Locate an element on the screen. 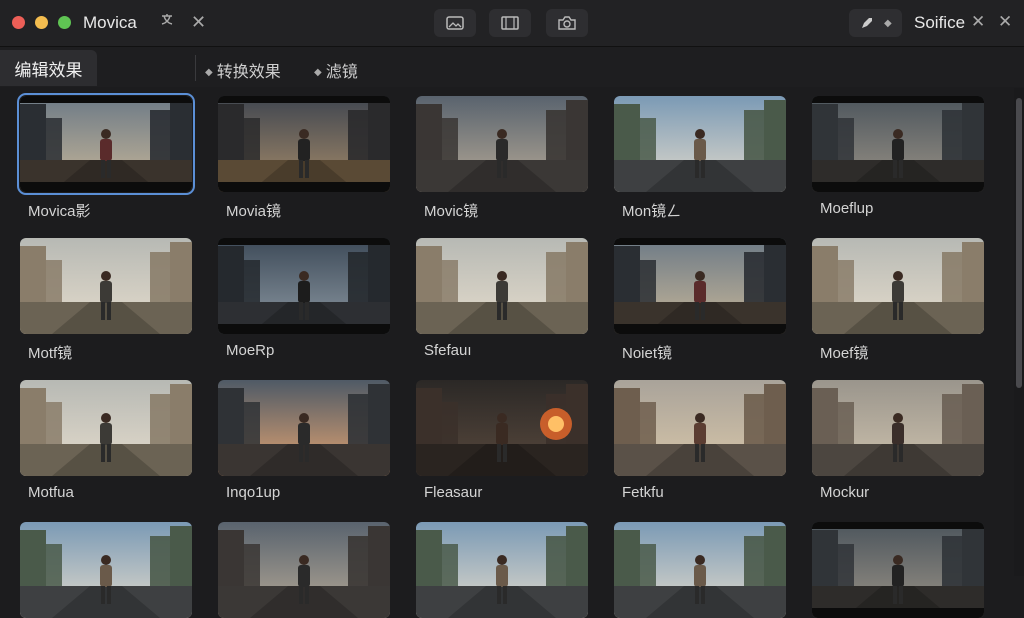  tab-transition-effects: ◆ 转换效果 is located at coordinates (243, 70).